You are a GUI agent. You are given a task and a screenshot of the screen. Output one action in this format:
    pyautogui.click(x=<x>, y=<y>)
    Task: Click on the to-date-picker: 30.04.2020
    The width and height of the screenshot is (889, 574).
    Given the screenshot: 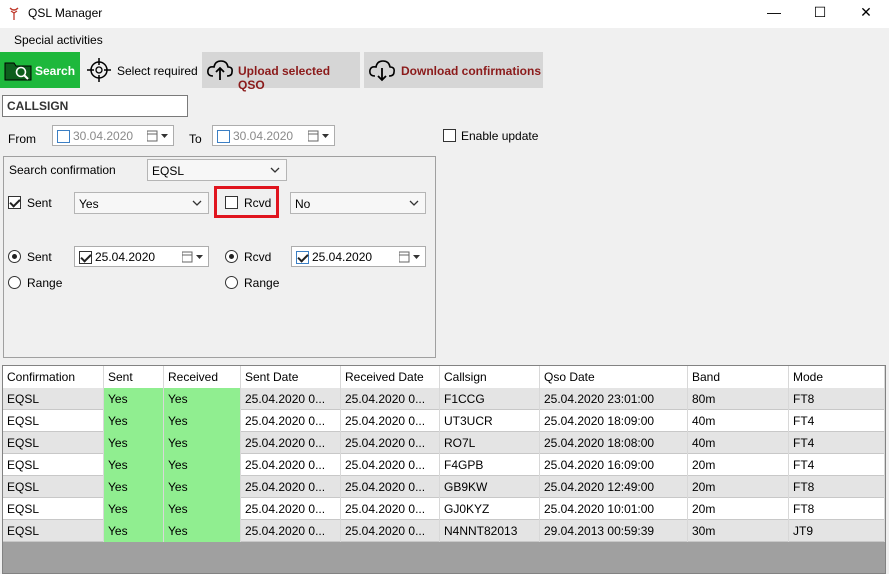 What is the action you would take?
    pyautogui.click(x=273, y=135)
    